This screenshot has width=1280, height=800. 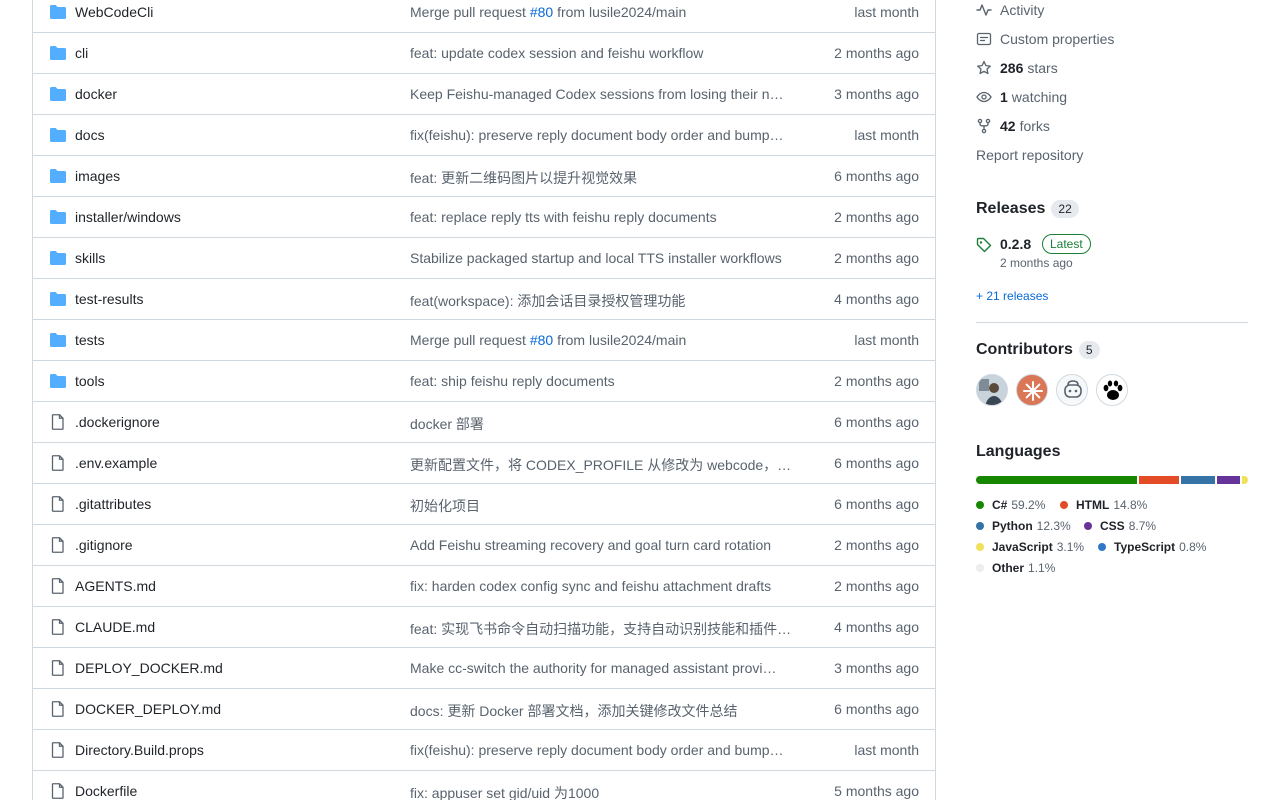 I want to click on release-date: 2 months ago, so click(x=1036, y=263).